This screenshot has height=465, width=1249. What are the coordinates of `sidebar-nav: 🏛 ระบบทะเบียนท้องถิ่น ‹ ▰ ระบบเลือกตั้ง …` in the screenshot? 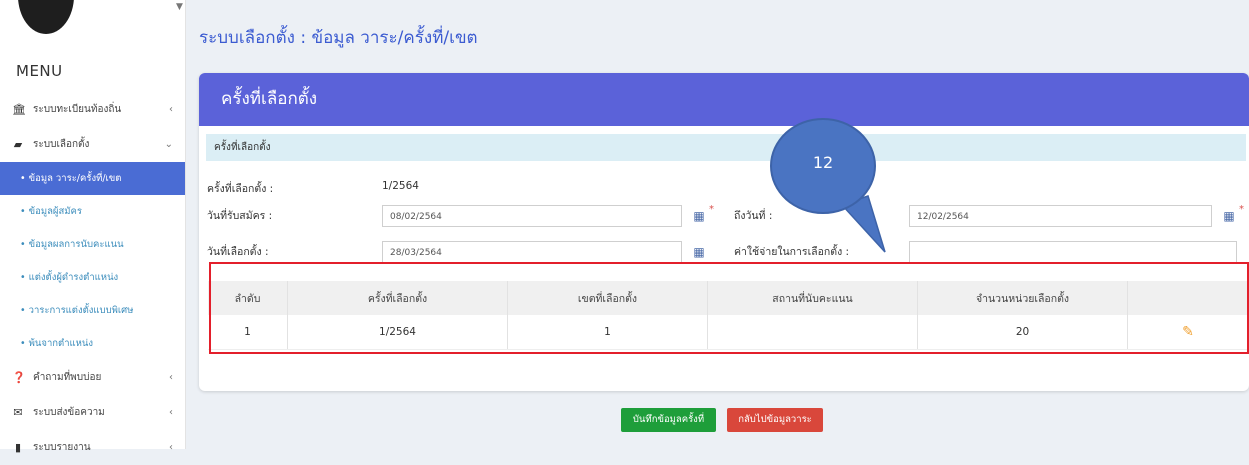 It's located at (92, 278).